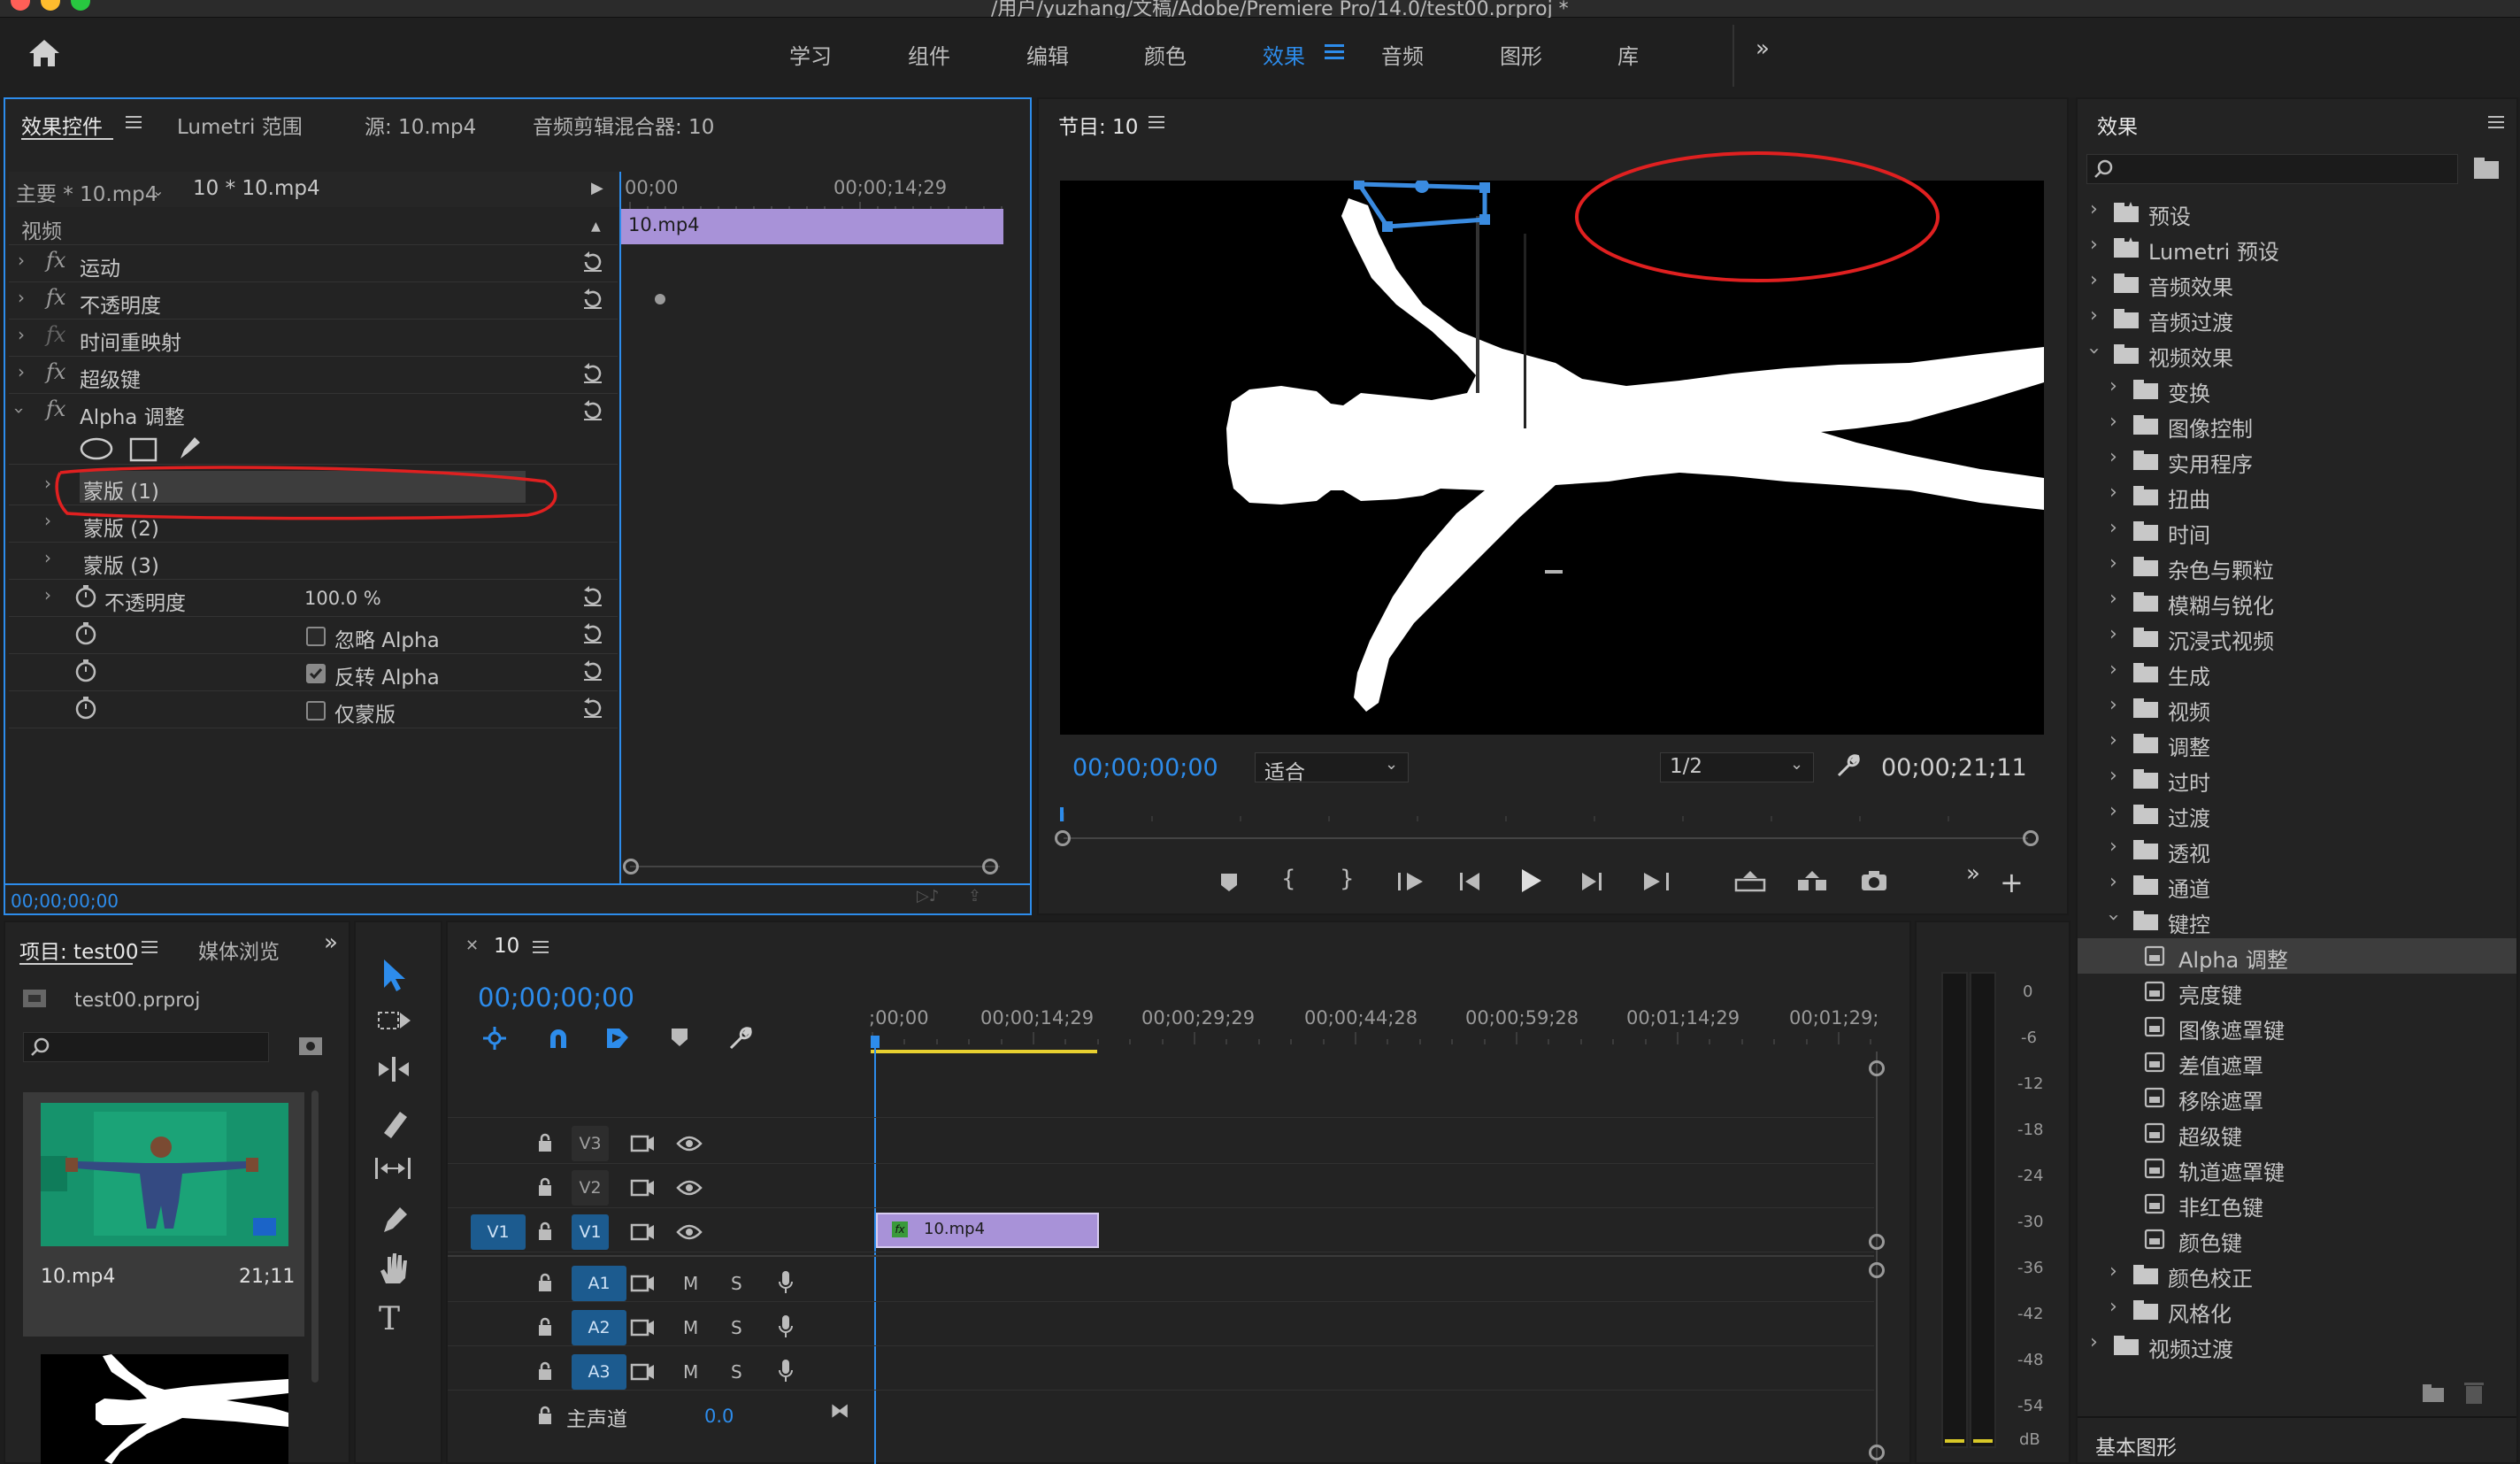  Describe the element at coordinates (623, 125) in the screenshot. I see `tab-audio-clip-mixer: 音频剪辑混合器: 10` at that location.